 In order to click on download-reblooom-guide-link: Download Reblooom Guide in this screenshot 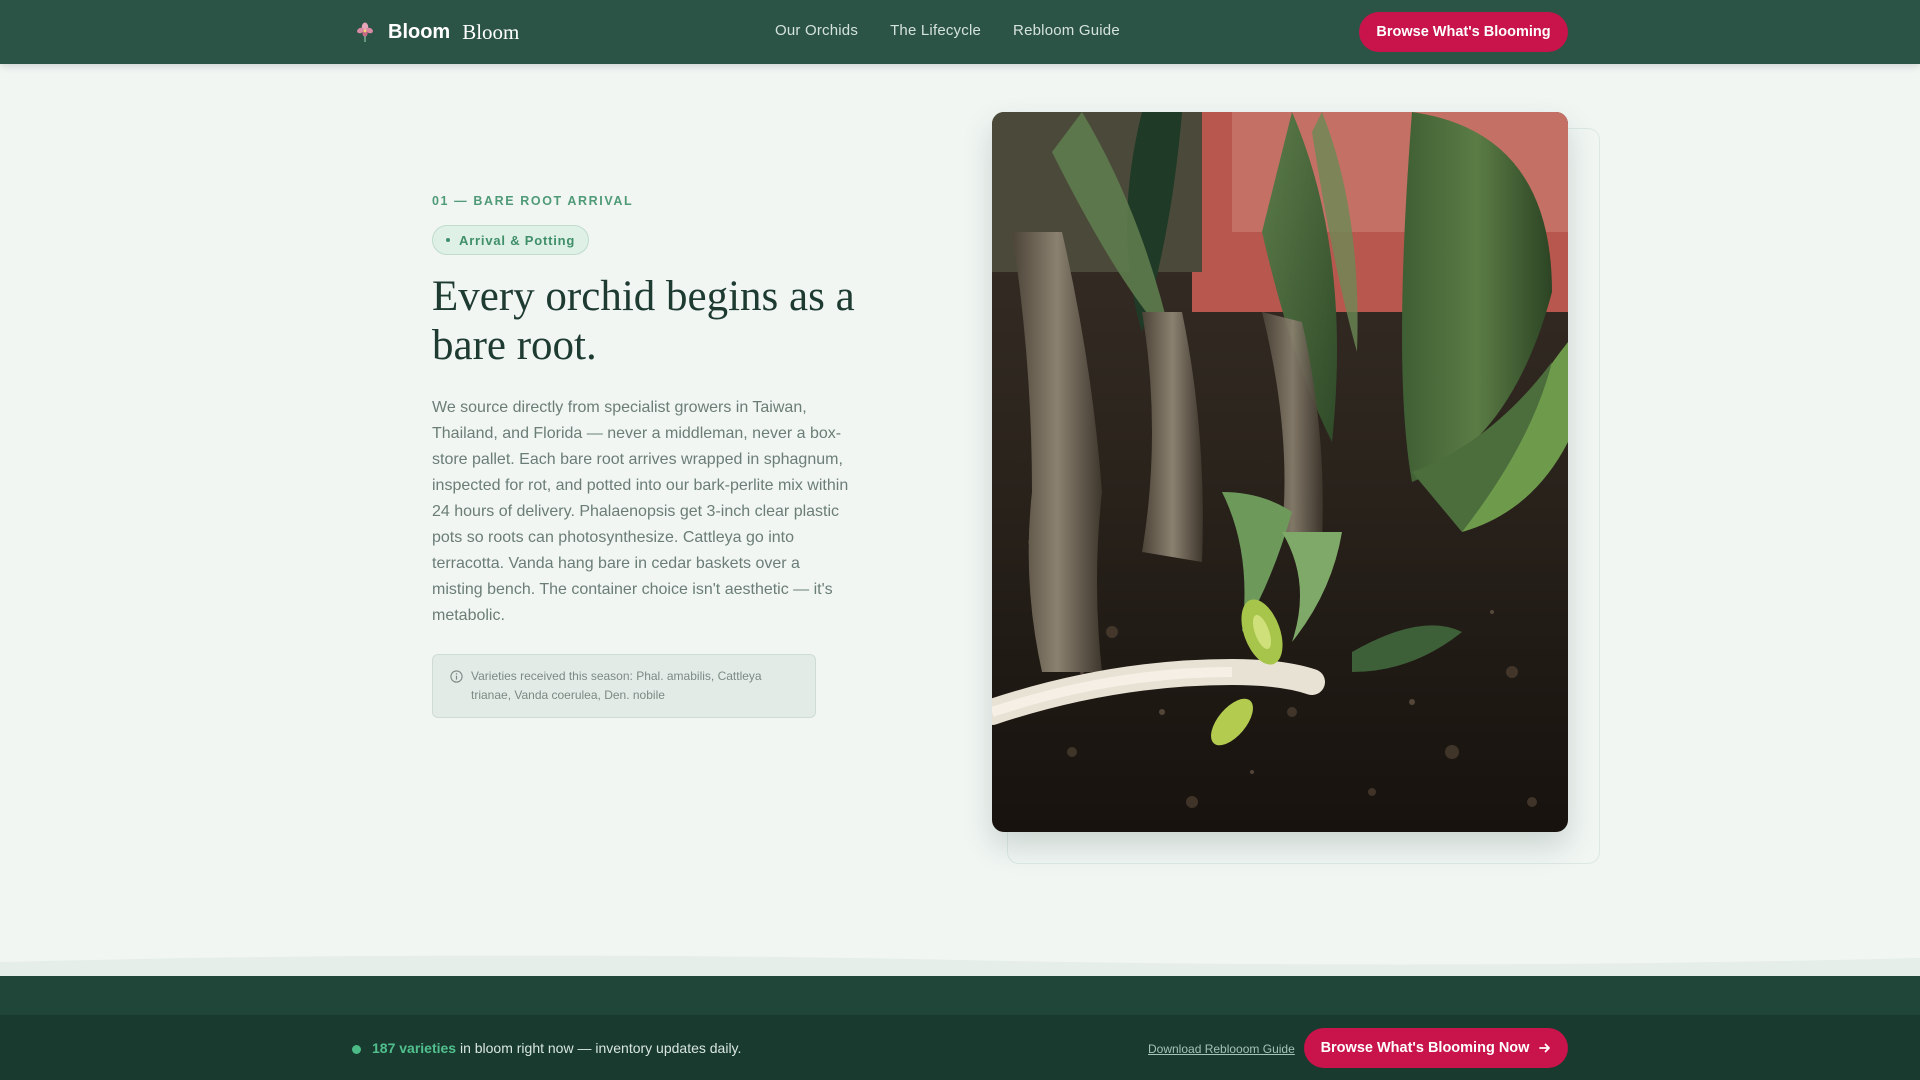, I will do `click(1221, 1049)`.